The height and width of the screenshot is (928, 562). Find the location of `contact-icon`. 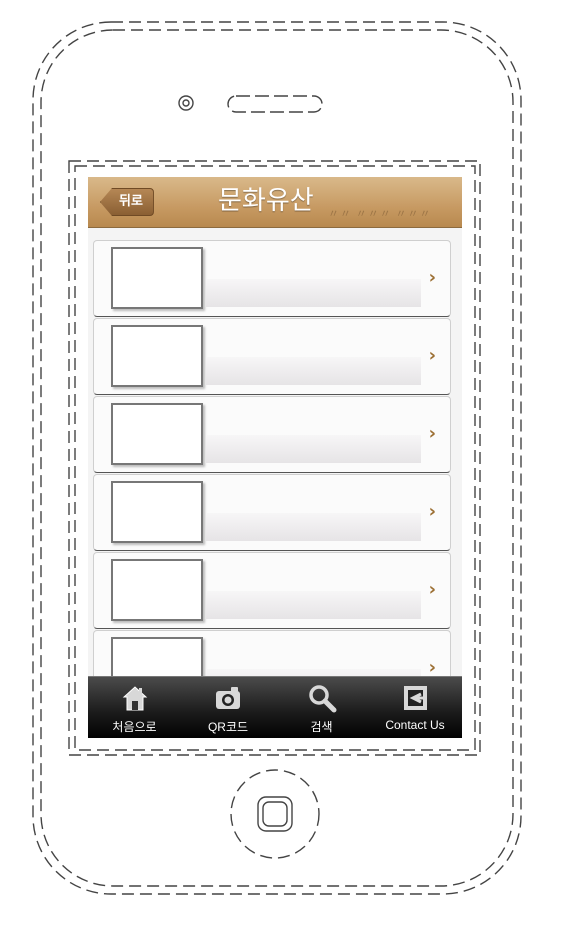

contact-icon is located at coordinates (415, 698).